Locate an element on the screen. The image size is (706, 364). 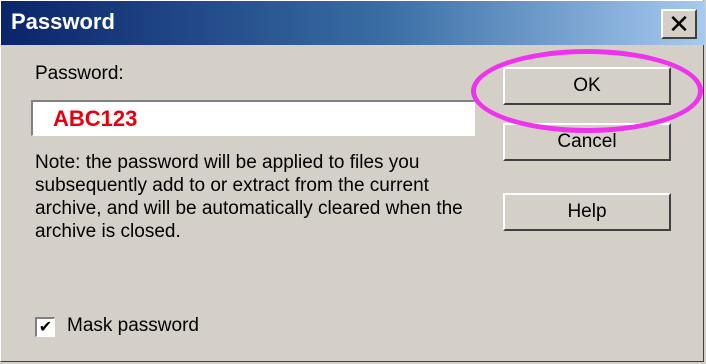
ok-highlight-ring is located at coordinates (587, 91).